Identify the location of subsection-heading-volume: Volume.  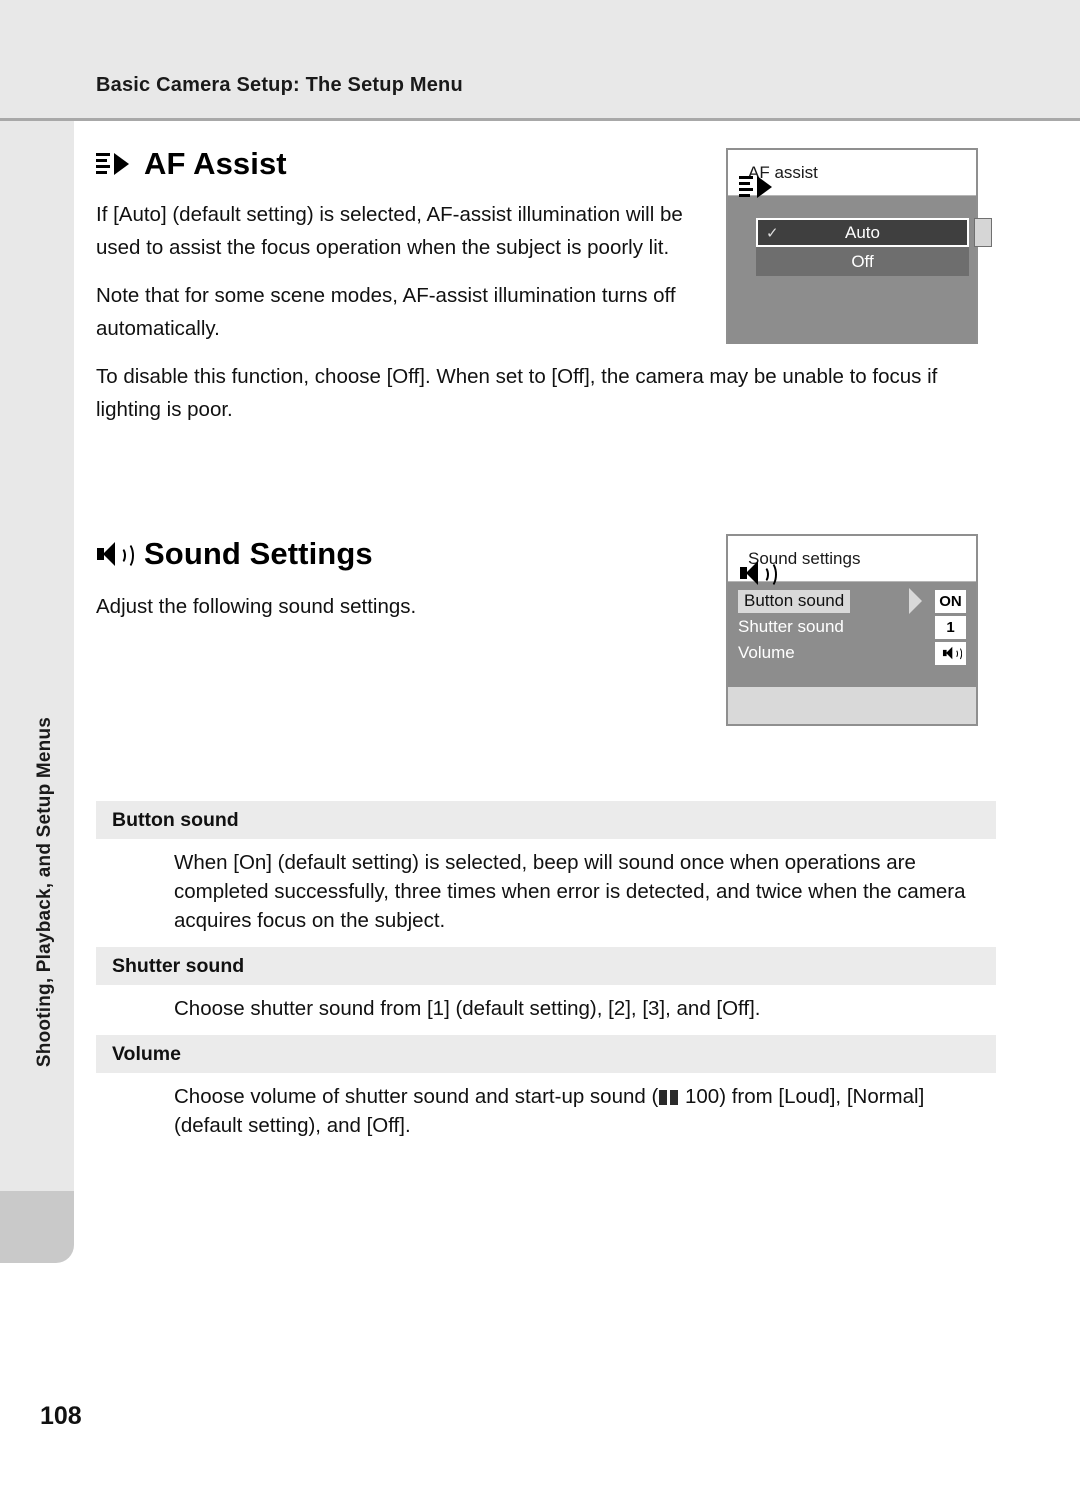
(546, 1054).